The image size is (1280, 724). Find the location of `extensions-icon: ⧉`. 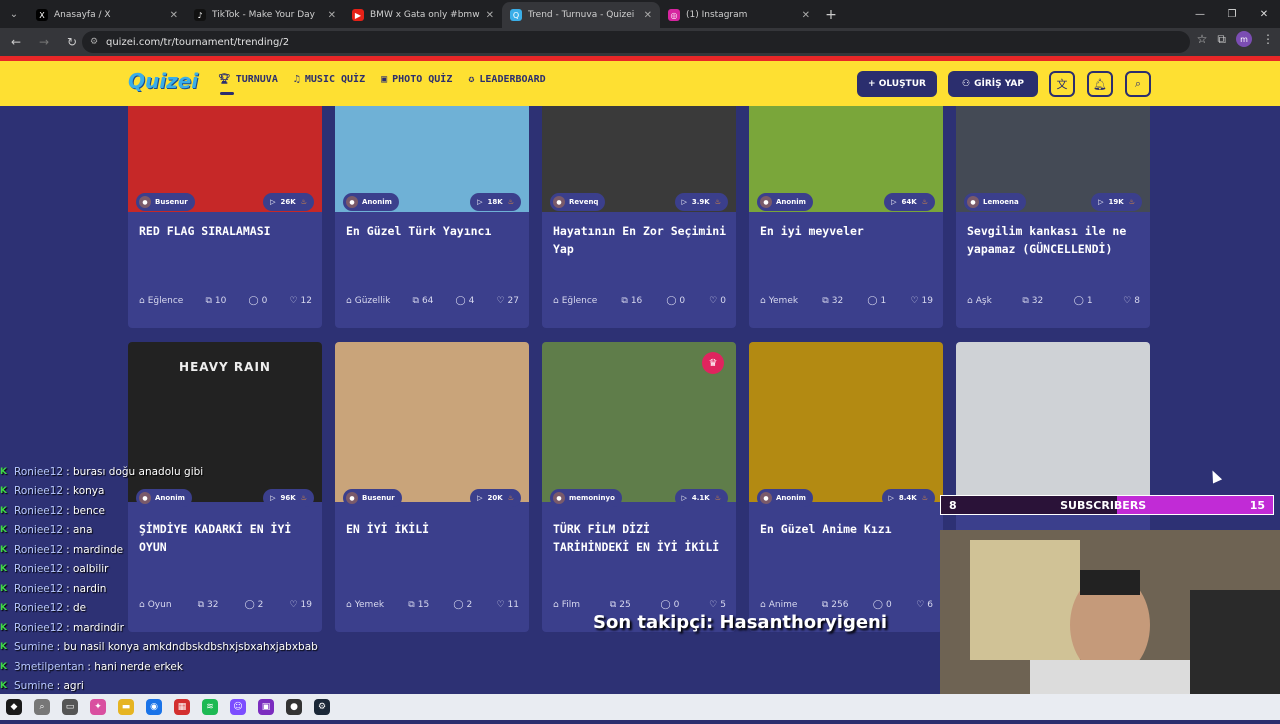

extensions-icon: ⧉ is located at coordinates (1221, 39).